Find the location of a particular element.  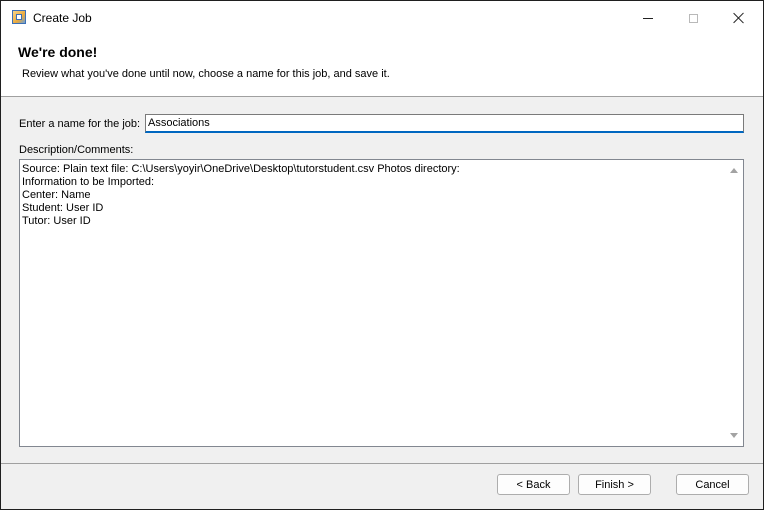

description-label: Description/Comments: is located at coordinates (76, 150).